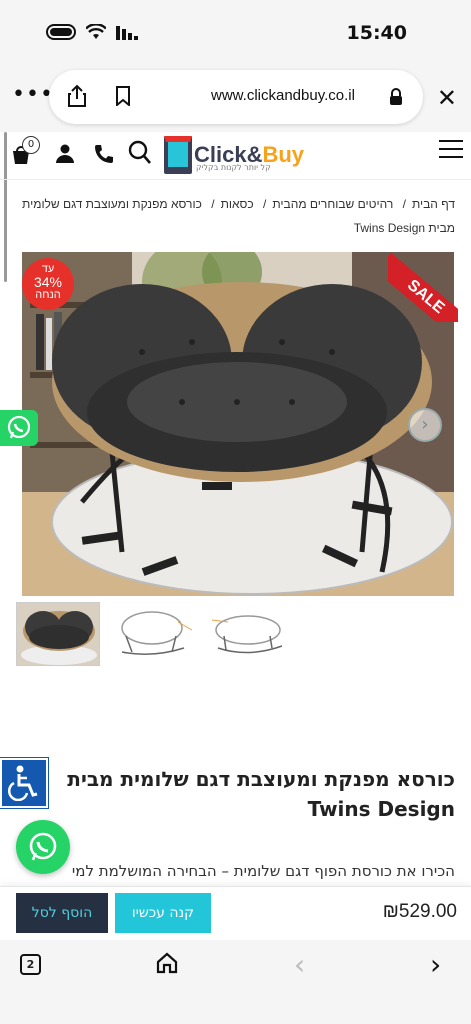 This screenshot has height=1024, width=471. I want to click on breadcrumb-chairs: כסאות, so click(237, 204).